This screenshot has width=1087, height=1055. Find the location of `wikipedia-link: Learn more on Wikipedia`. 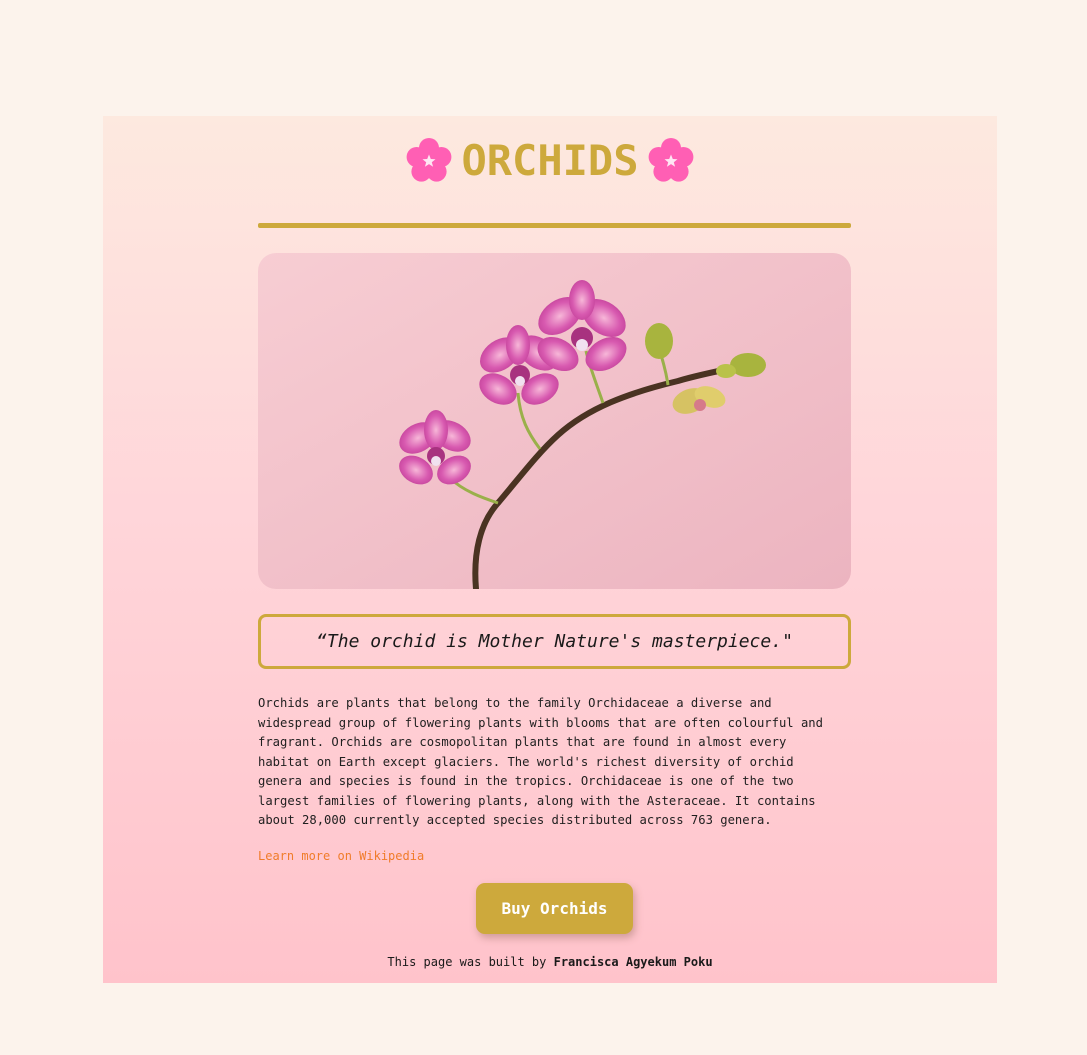

wikipedia-link: Learn more on Wikipedia is located at coordinates (341, 856).